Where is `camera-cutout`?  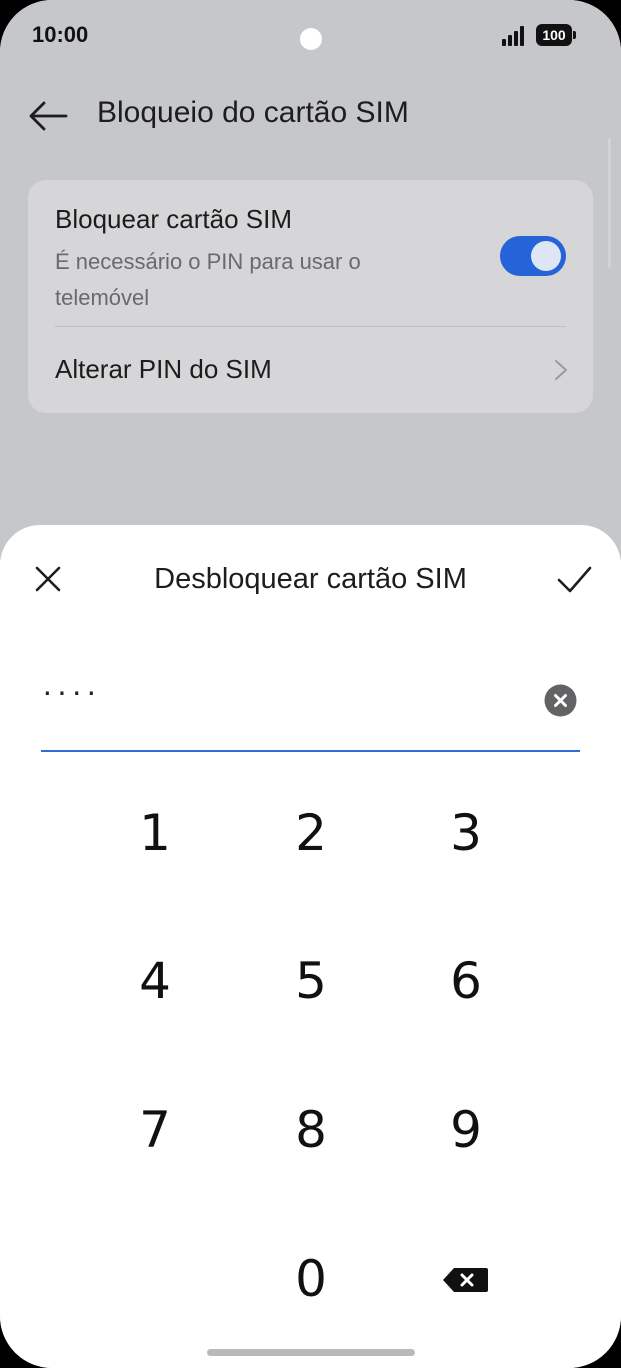 camera-cutout is located at coordinates (311, 39).